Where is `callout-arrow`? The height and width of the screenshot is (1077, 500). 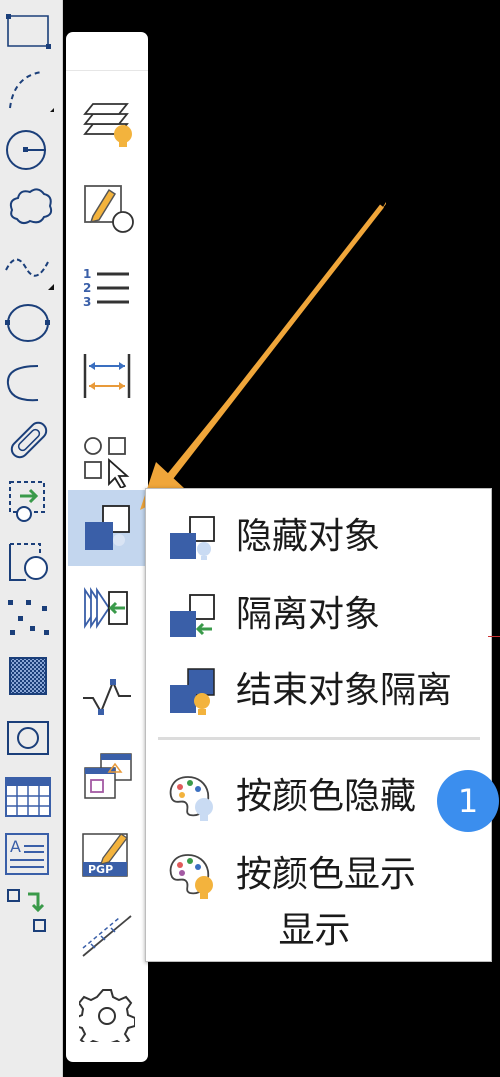 callout-arrow is located at coordinates (263, 356).